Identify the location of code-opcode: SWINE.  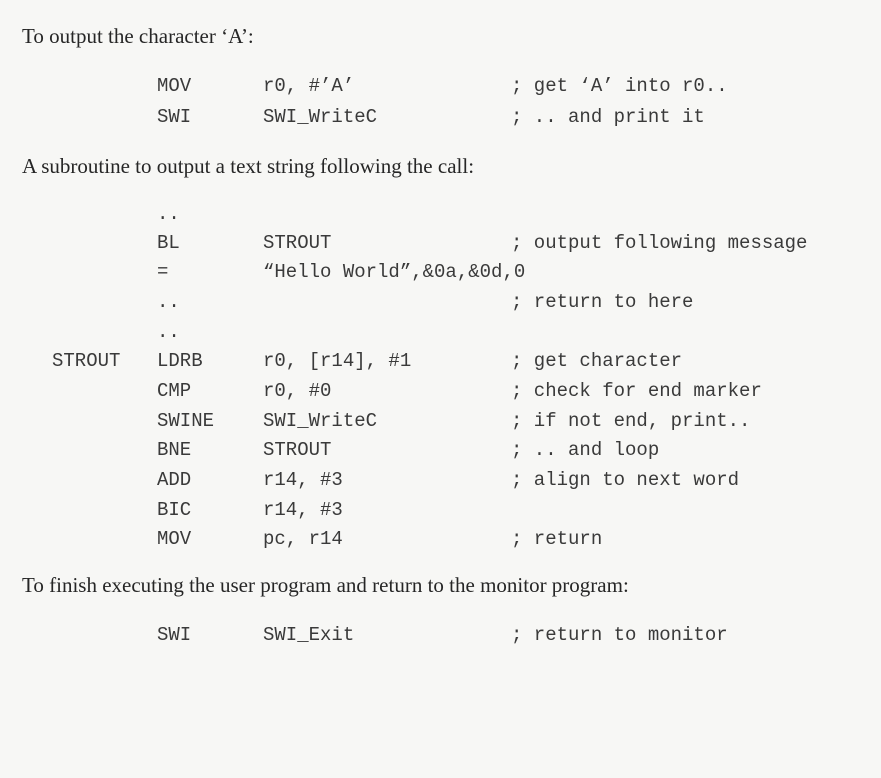
(186, 421).